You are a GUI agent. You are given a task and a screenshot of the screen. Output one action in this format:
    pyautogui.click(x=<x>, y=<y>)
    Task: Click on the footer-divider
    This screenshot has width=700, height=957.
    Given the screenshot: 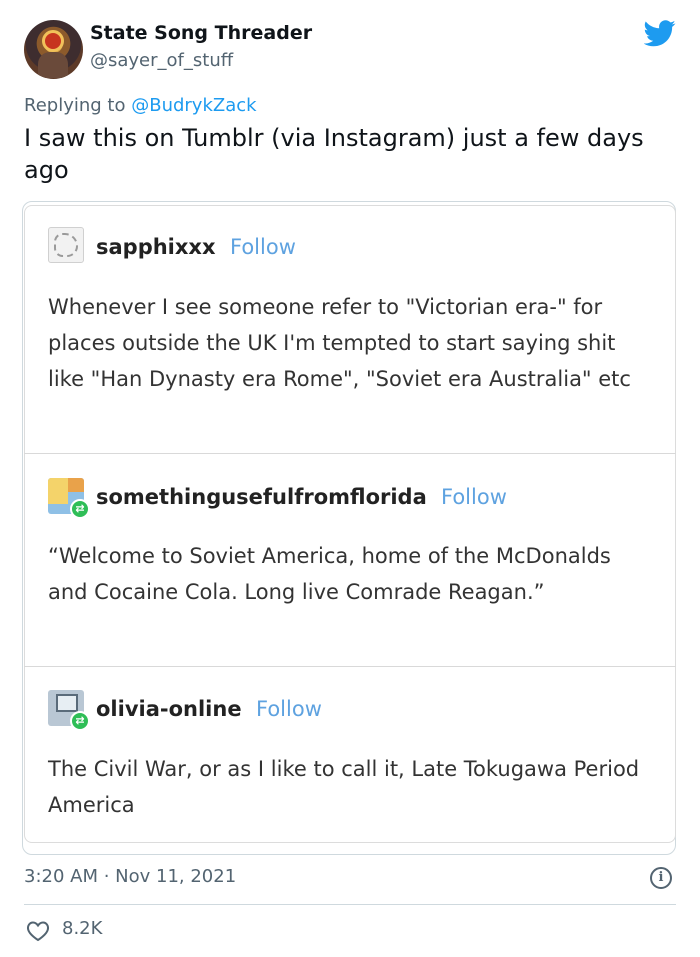 What is the action you would take?
    pyautogui.click(x=350, y=904)
    